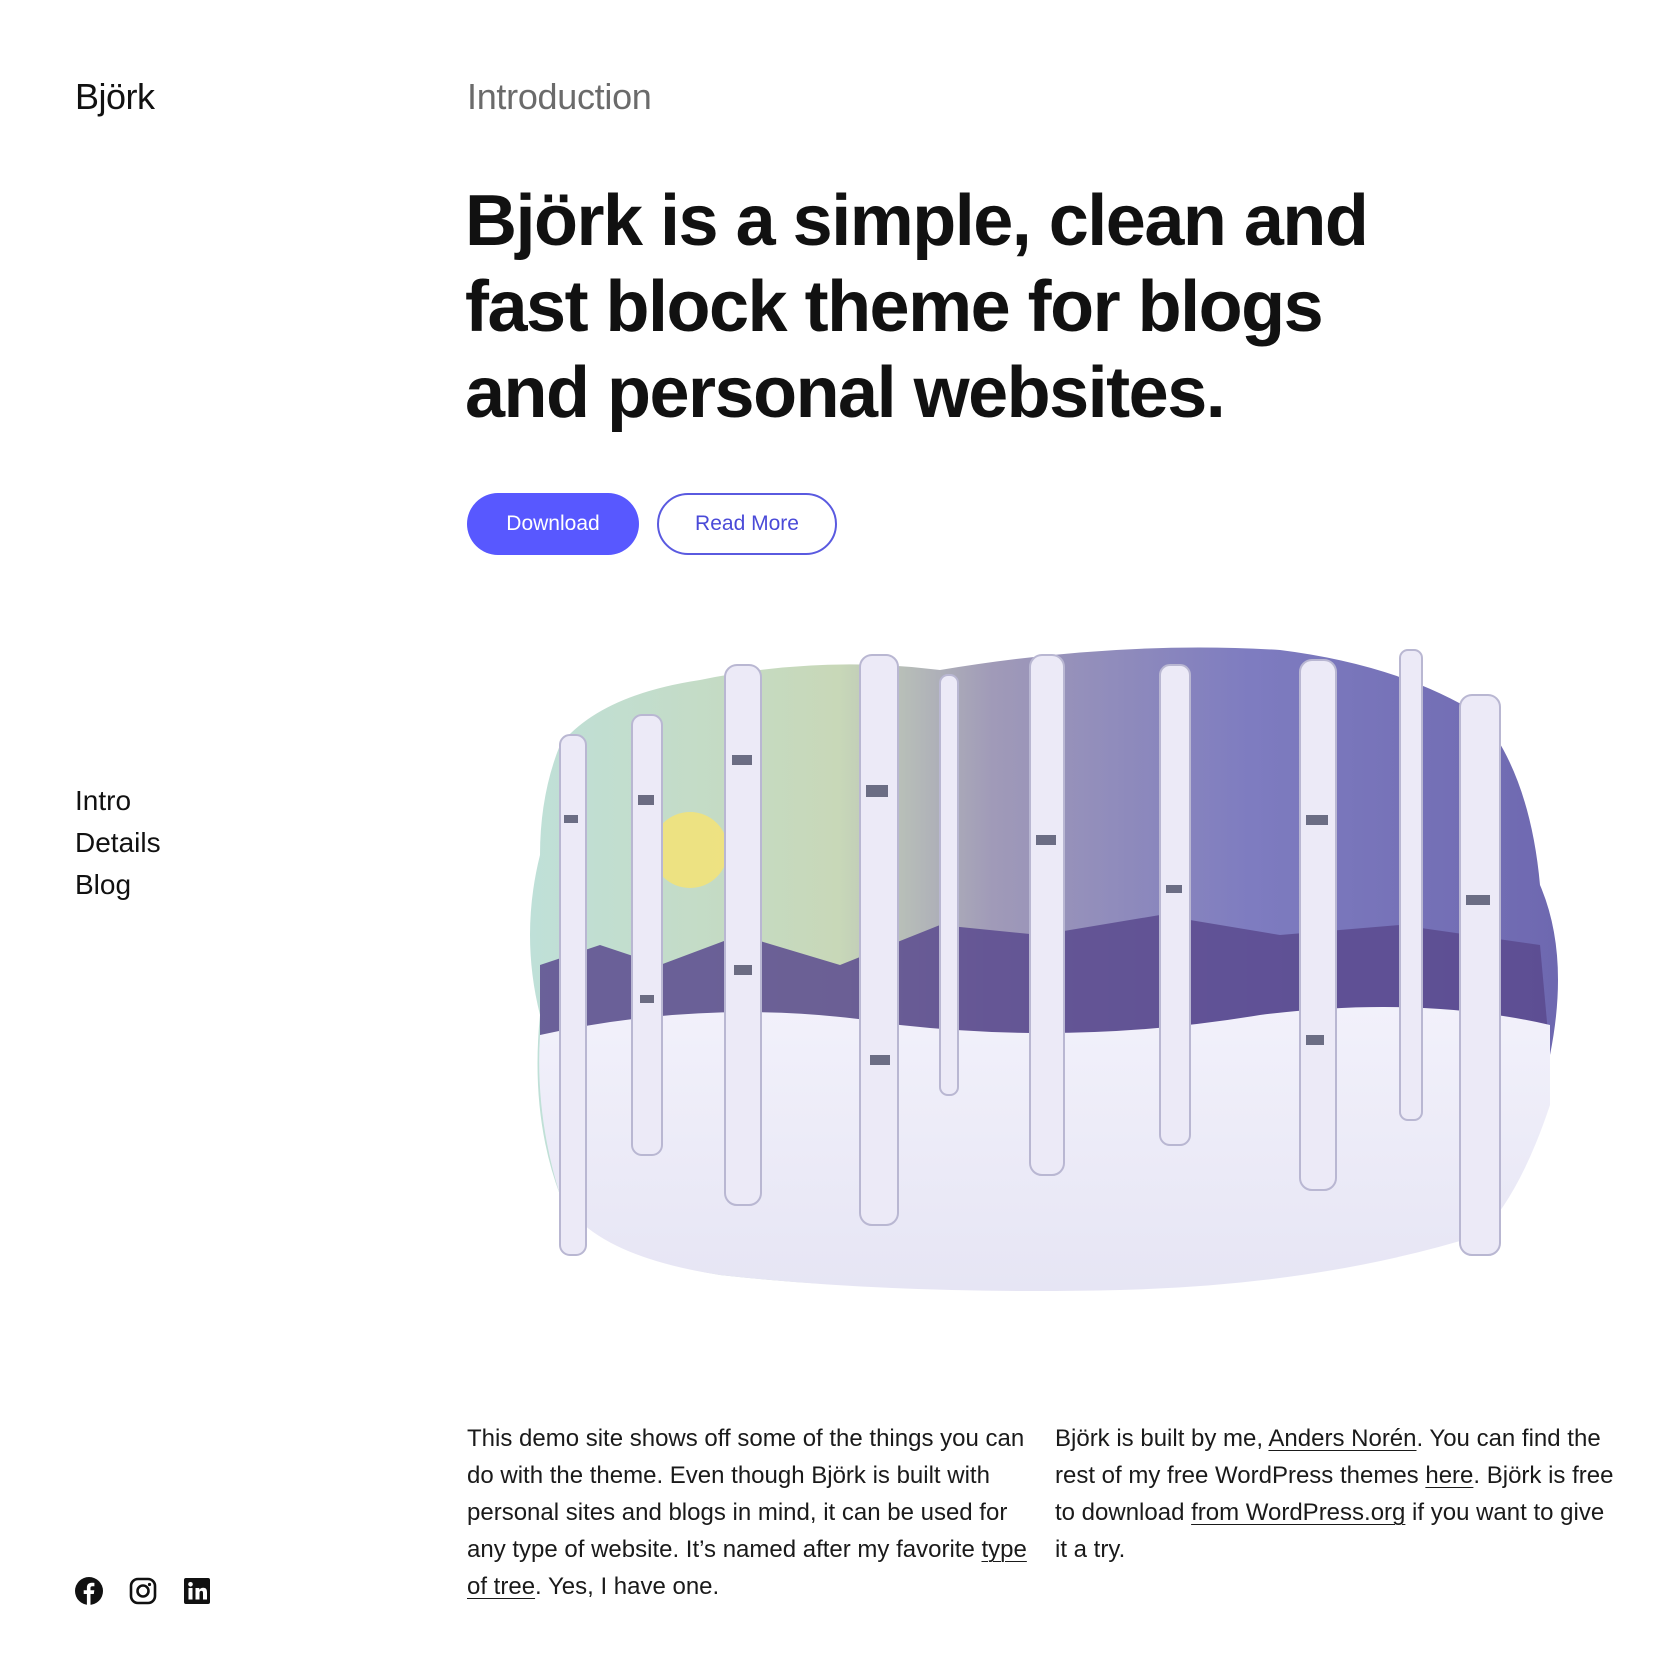 The width and height of the screenshot is (1680, 1680). What do you see at coordinates (118, 801) in the screenshot?
I see `nav-item-intro: Intro` at bounding box center [118, 801].